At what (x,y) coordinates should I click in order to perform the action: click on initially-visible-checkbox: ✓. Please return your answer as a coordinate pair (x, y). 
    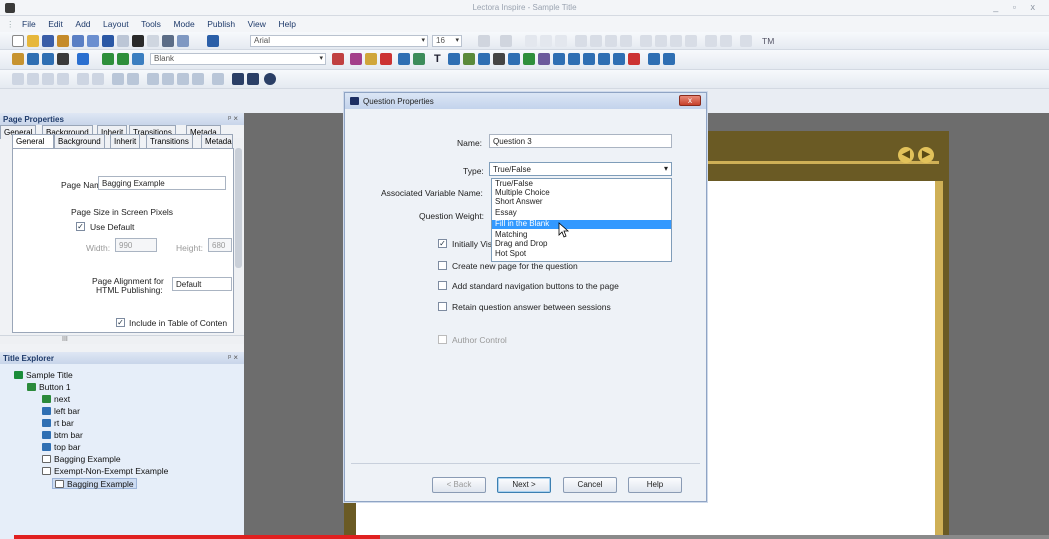
    Looking at the image, I should click on (442, 243).